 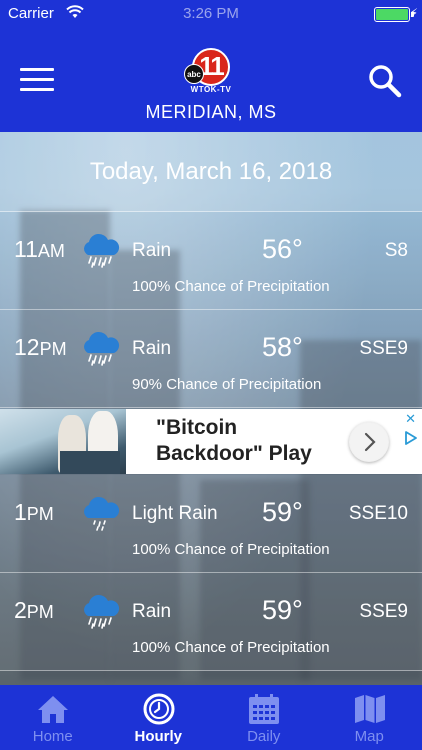 I want to click on hour-time: 1PM, so click(x=34, y=512).